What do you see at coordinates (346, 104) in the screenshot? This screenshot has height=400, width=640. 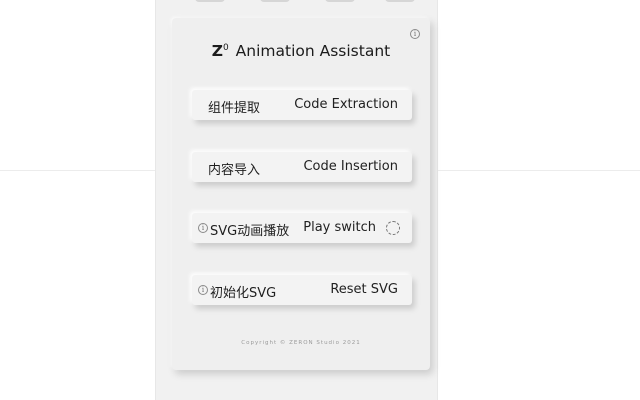 I see `button-label-en: Code Extraction` at bounding box center [346, 104].